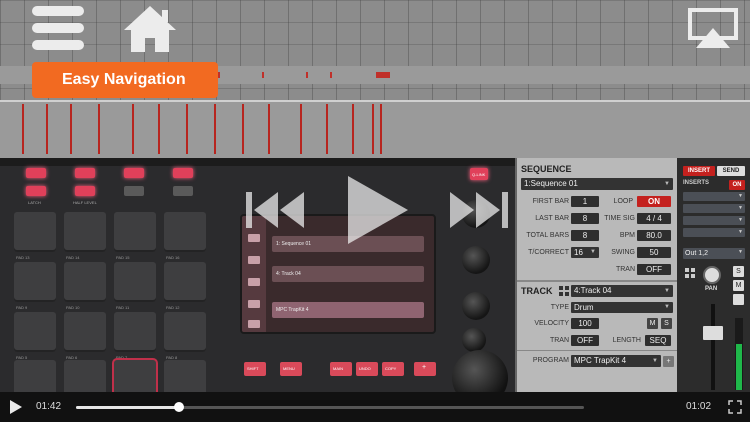  Describe the element at coordinates (178, 407) in the screenshot. I see `progress-handle` at that location.